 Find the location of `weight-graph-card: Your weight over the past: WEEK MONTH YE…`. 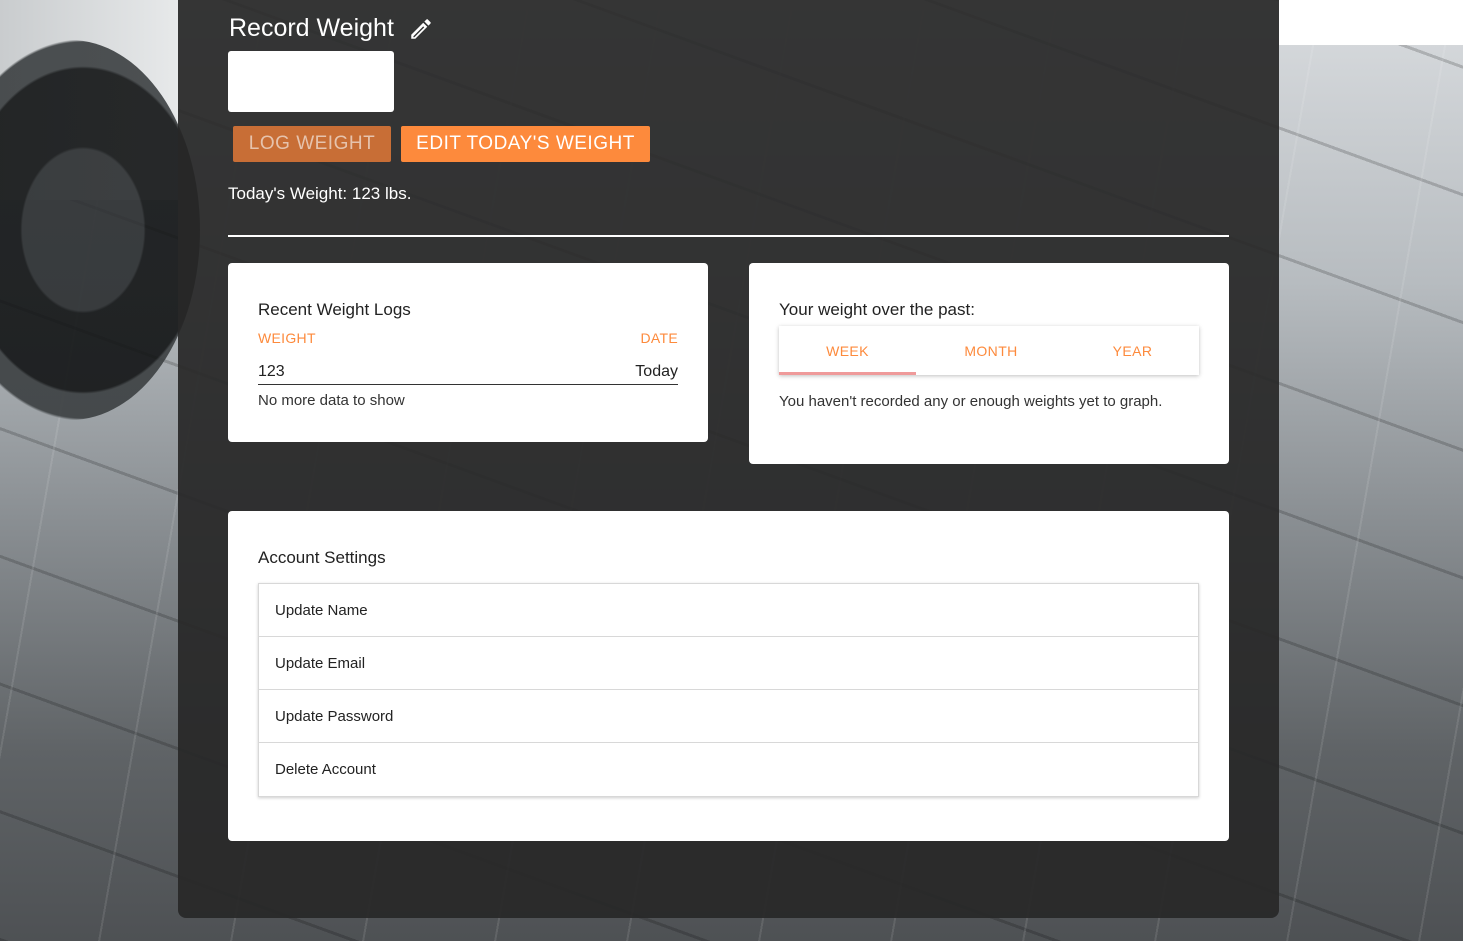

weight-graph-card: Your weight over the past: WEEK MONTH YE… is located at coordinates (989, 363).